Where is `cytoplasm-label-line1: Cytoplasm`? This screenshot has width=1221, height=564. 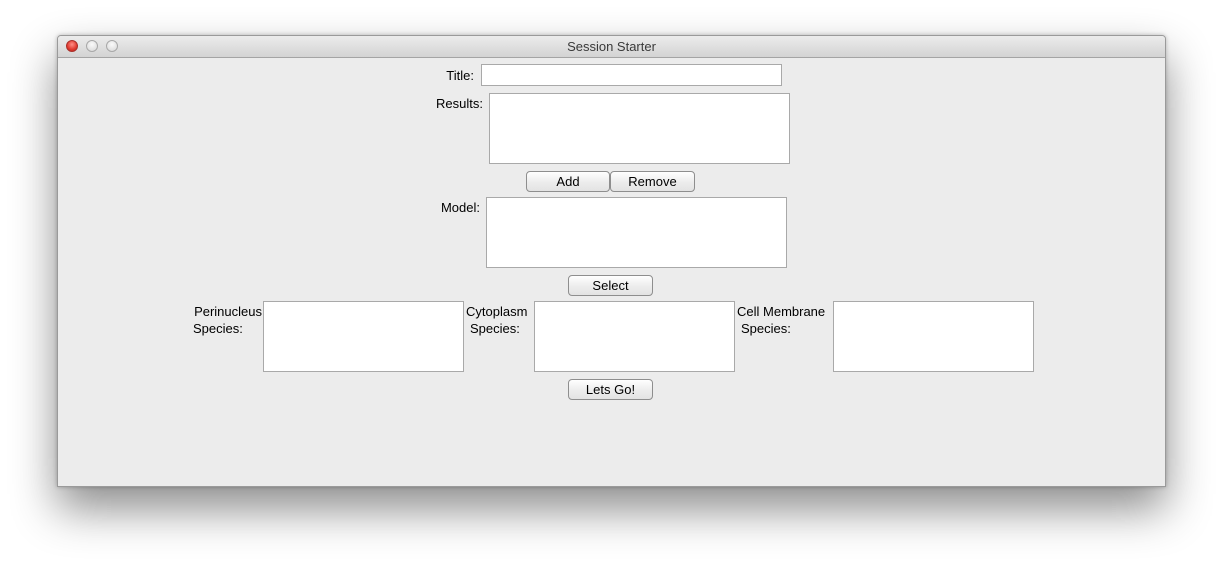 cytoplasm-label-line1: Cytoplasm is located at coordinates (497, 311).